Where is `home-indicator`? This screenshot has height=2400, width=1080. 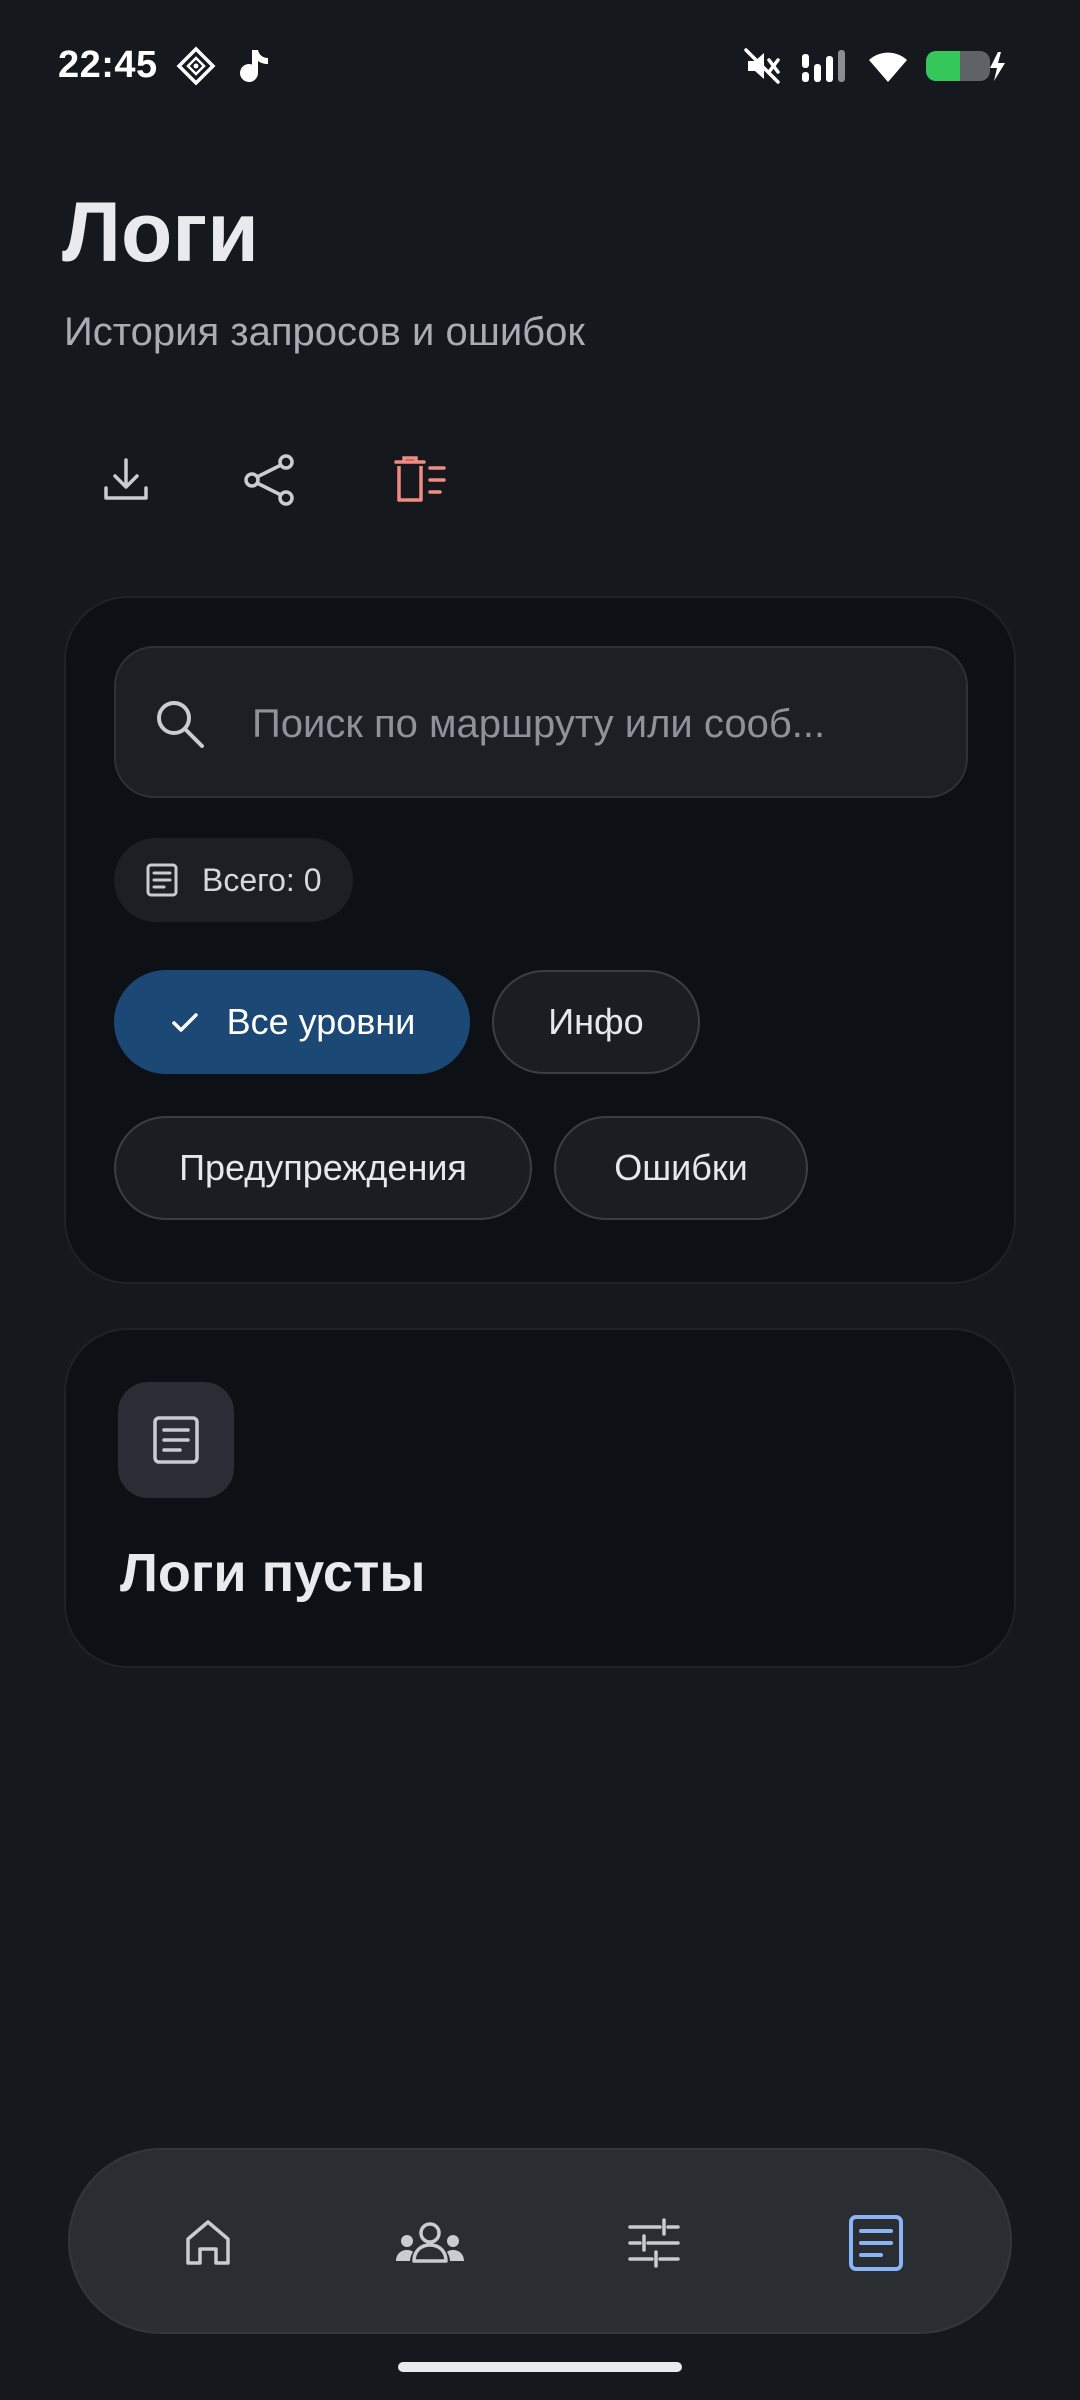
home-indicator is located at coordinates (540, 2367).